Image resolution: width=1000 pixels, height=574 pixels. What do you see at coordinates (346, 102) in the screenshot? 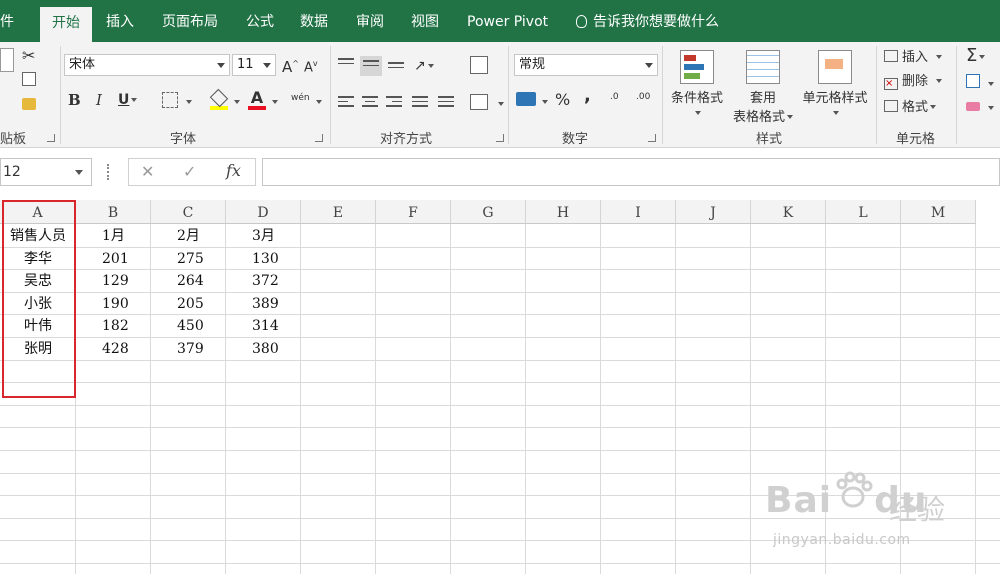
I see `align-left-icon` at bounding box center [346, 102].